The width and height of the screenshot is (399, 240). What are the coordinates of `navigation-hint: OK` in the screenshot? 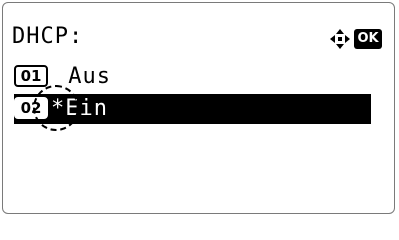 It's located at (359, 39).